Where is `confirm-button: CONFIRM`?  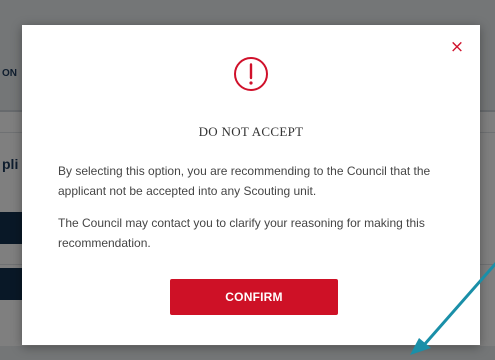 confirm-button: CONFIRM is located at coordinates (254, 297).